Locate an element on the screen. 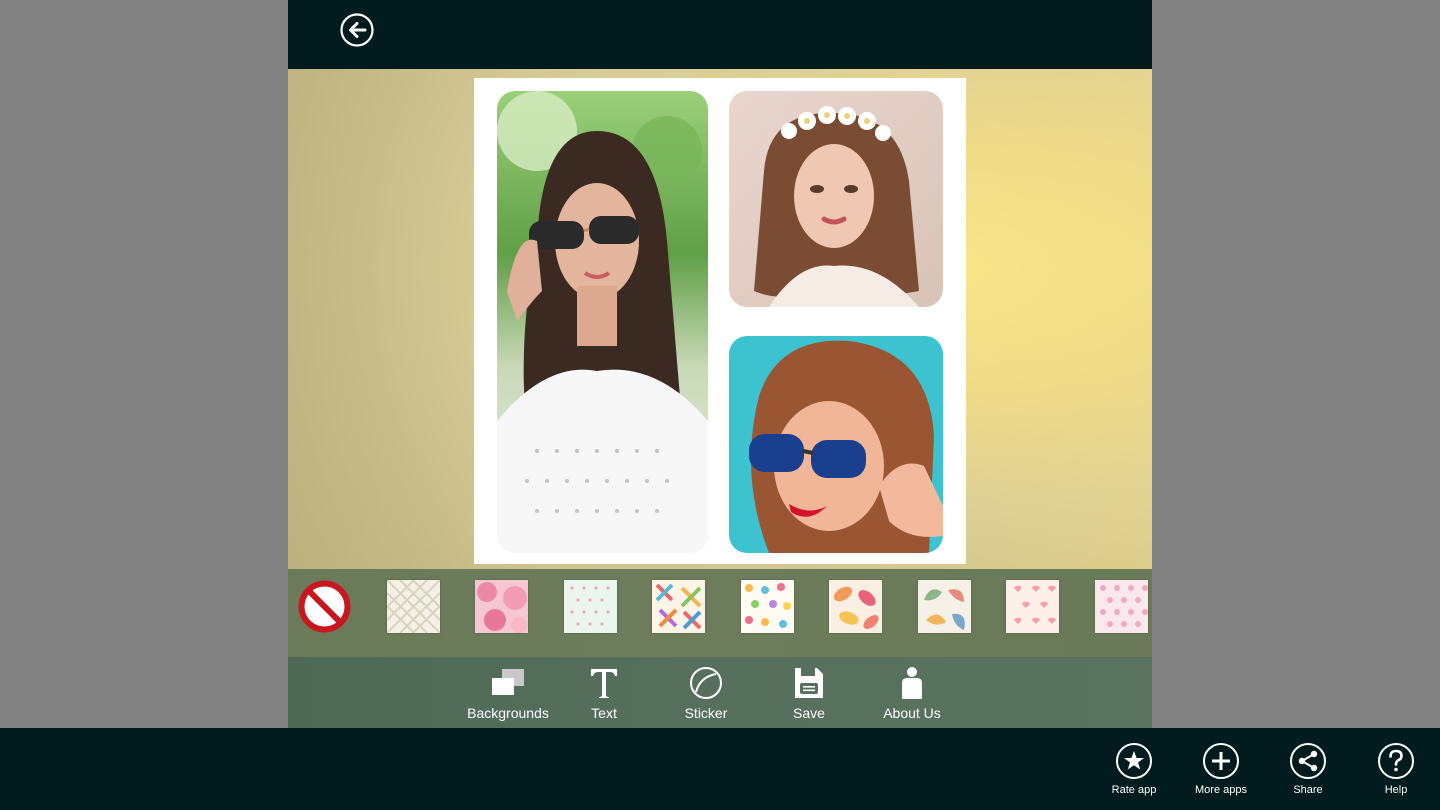  app-bar: Rate app More apps Share Help is located at coordinates (720, 769).